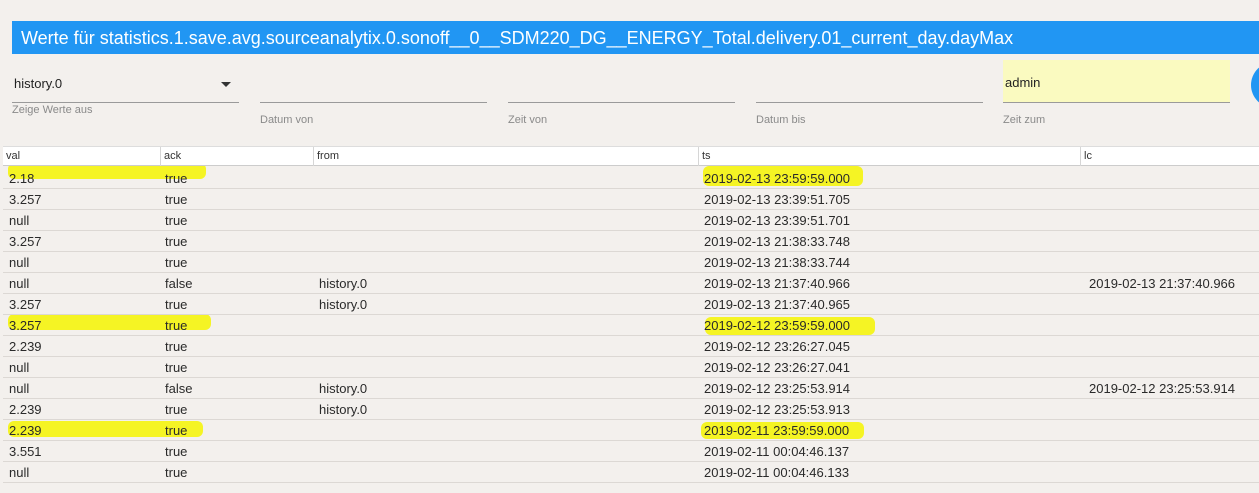 The width and height of the screenshot is (1259, 493). What do you see at coordinates (777, 178) in the screenshot?
I see `cell-ts: 2019-02-13 23:59:59.000` at bounding box center [777, 178].